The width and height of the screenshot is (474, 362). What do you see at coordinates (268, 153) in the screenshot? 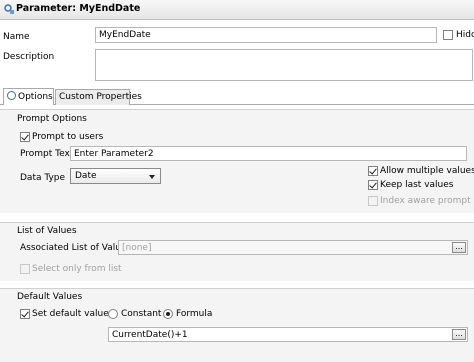
I see `prompt-text-input: Enter Parameter2` at bounding box center [268, 153].